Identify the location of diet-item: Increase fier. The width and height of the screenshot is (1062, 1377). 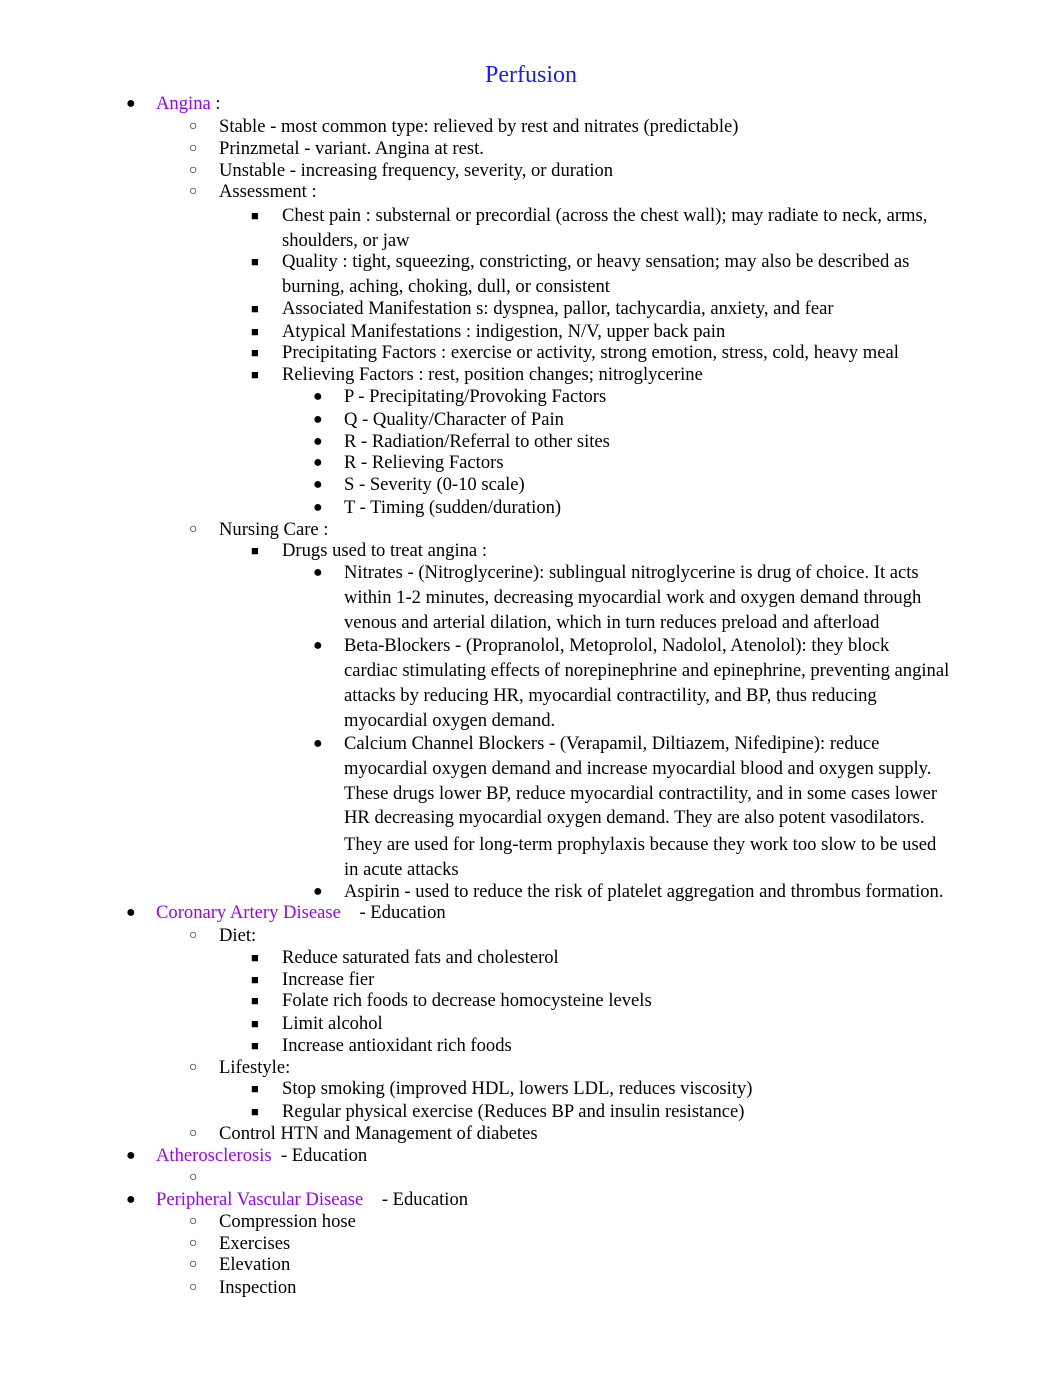
(328, 979).